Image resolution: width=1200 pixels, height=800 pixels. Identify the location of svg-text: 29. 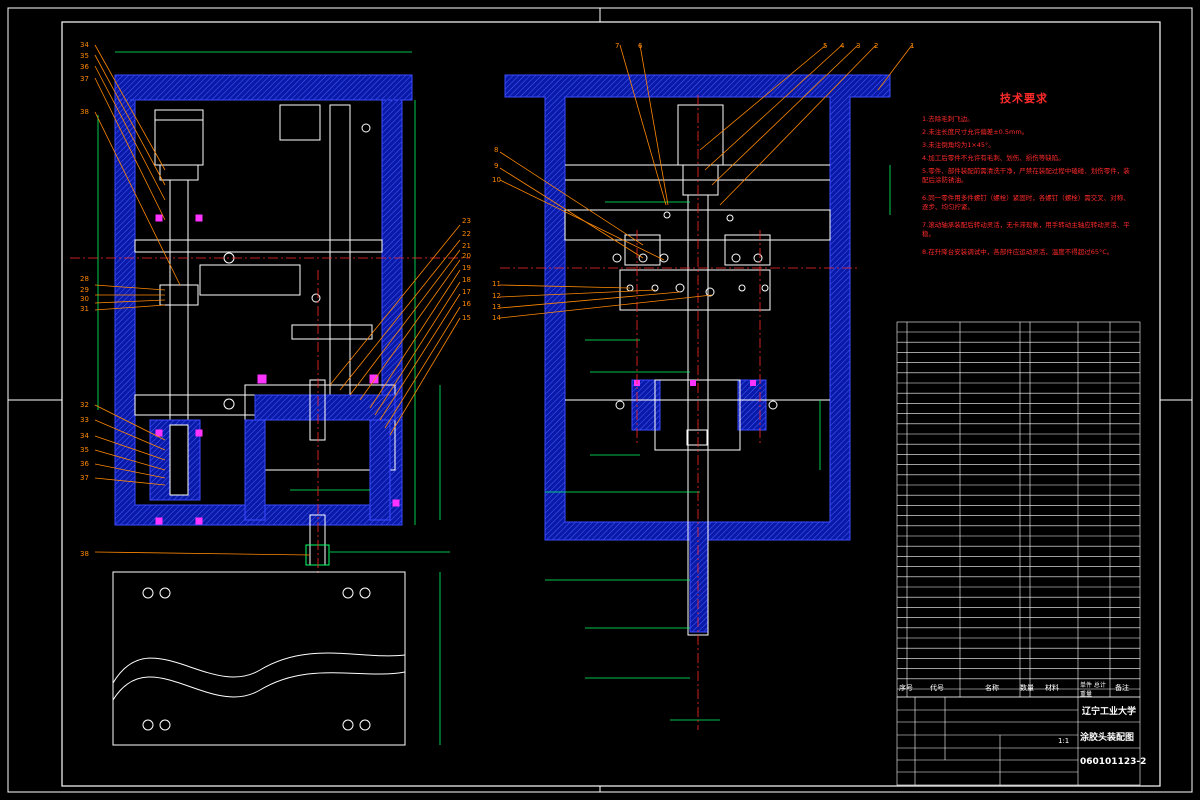
(84, 290).